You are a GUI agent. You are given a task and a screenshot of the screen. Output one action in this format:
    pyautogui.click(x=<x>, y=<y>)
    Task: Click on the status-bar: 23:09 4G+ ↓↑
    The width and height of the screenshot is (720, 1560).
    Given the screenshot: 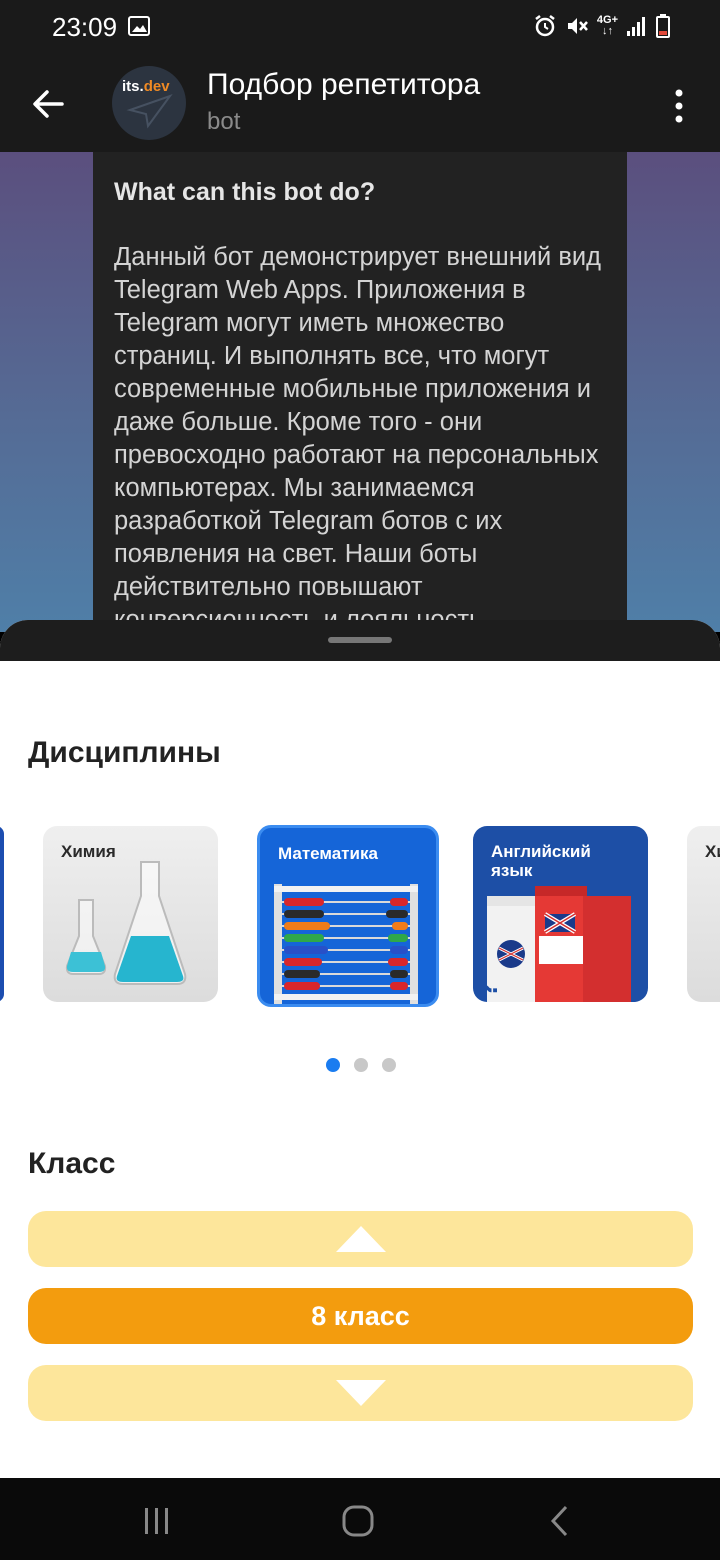 What is the action you would take?
    pyautogui.click(x=360, y=28)
    